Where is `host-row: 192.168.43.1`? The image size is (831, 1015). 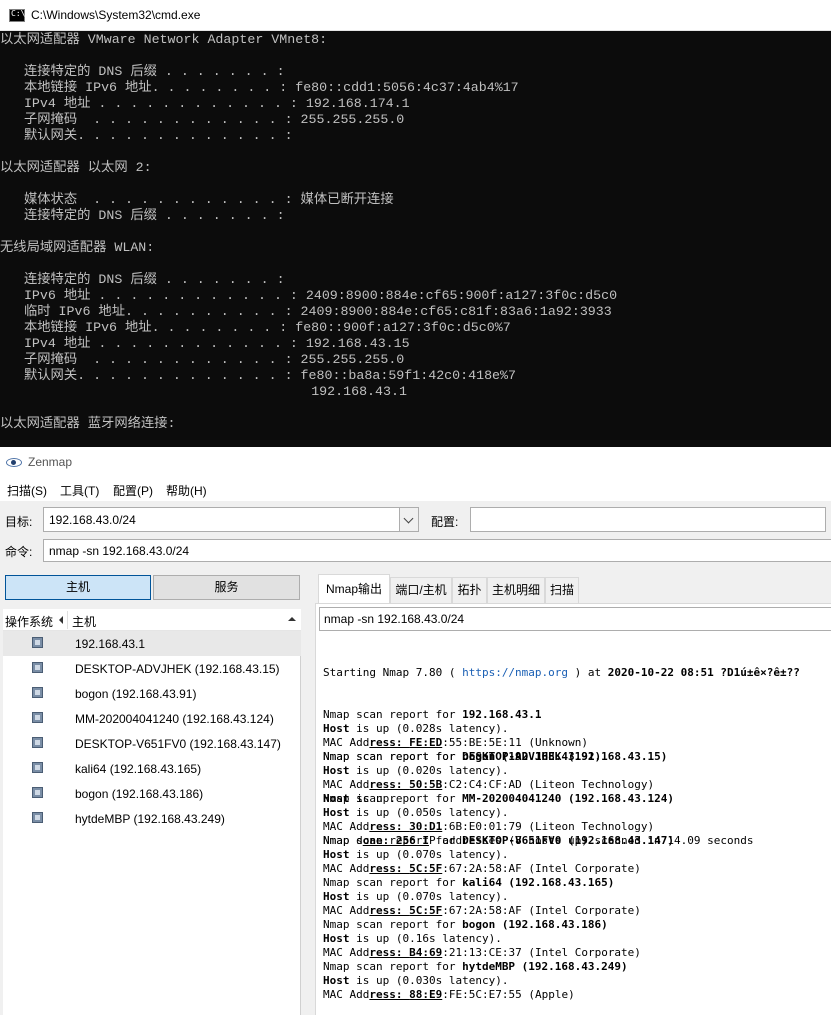 host-row: 192.168.43.1 is located at coordinates (152, 643).